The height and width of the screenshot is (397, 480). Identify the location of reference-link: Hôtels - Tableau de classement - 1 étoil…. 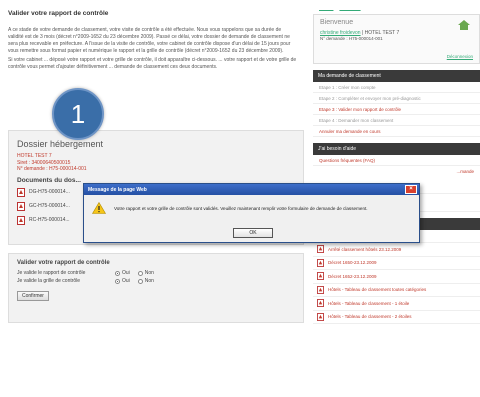
(396, 304).